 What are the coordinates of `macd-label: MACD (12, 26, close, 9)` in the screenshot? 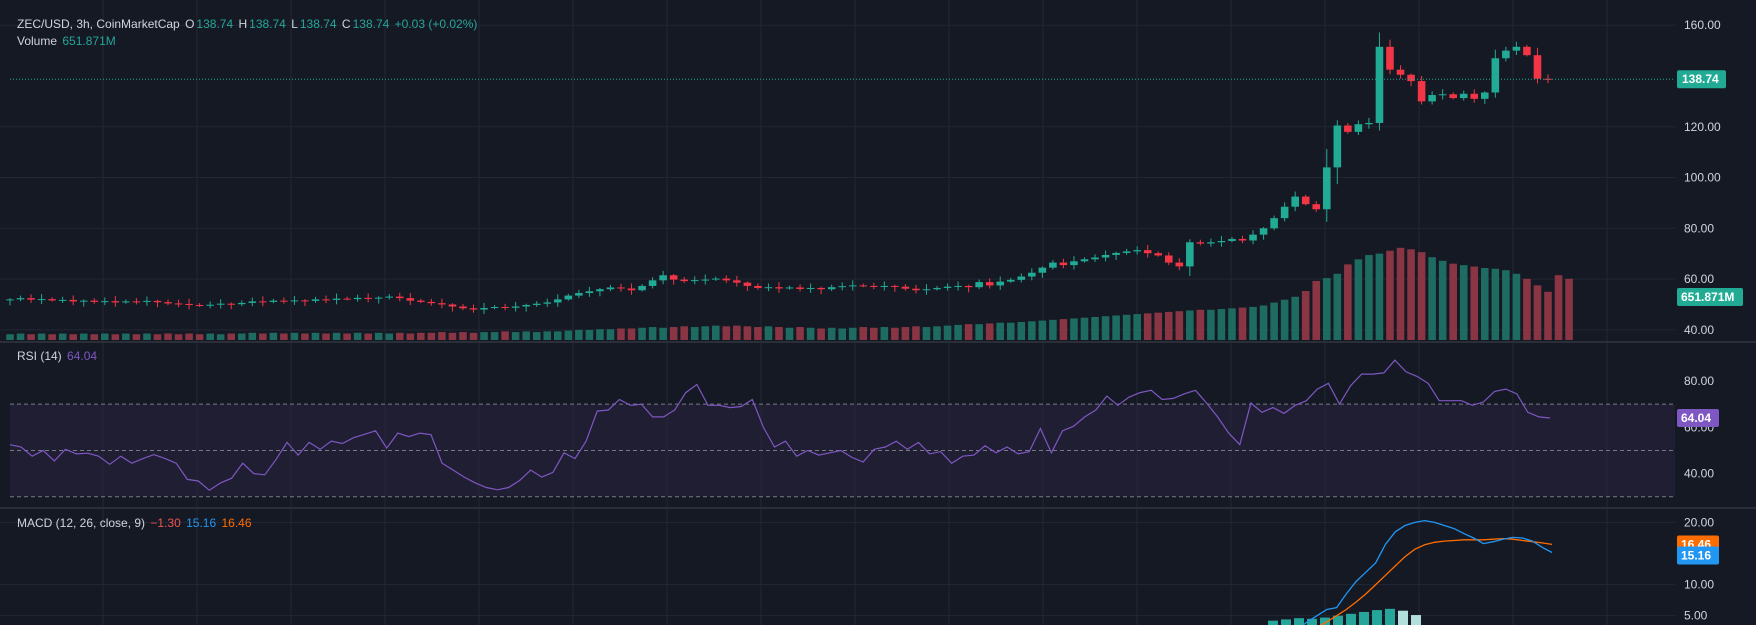 It's located at (81, 523).